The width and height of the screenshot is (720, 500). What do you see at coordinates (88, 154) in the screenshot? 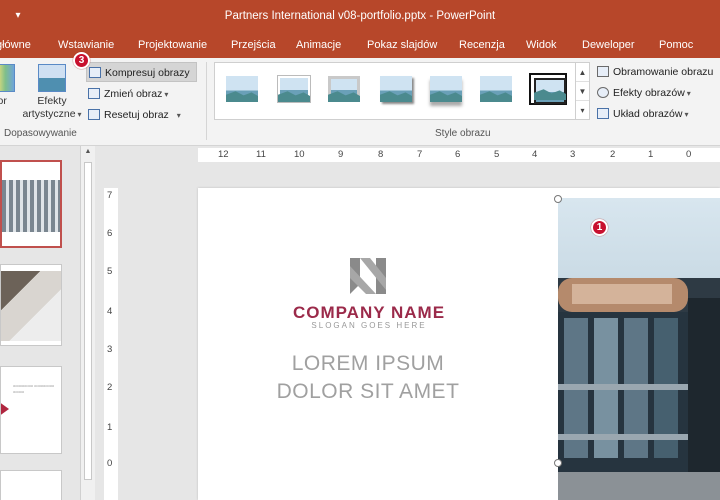
I see `scroll-up-icon: ▲` at bounding box center [88, 154].